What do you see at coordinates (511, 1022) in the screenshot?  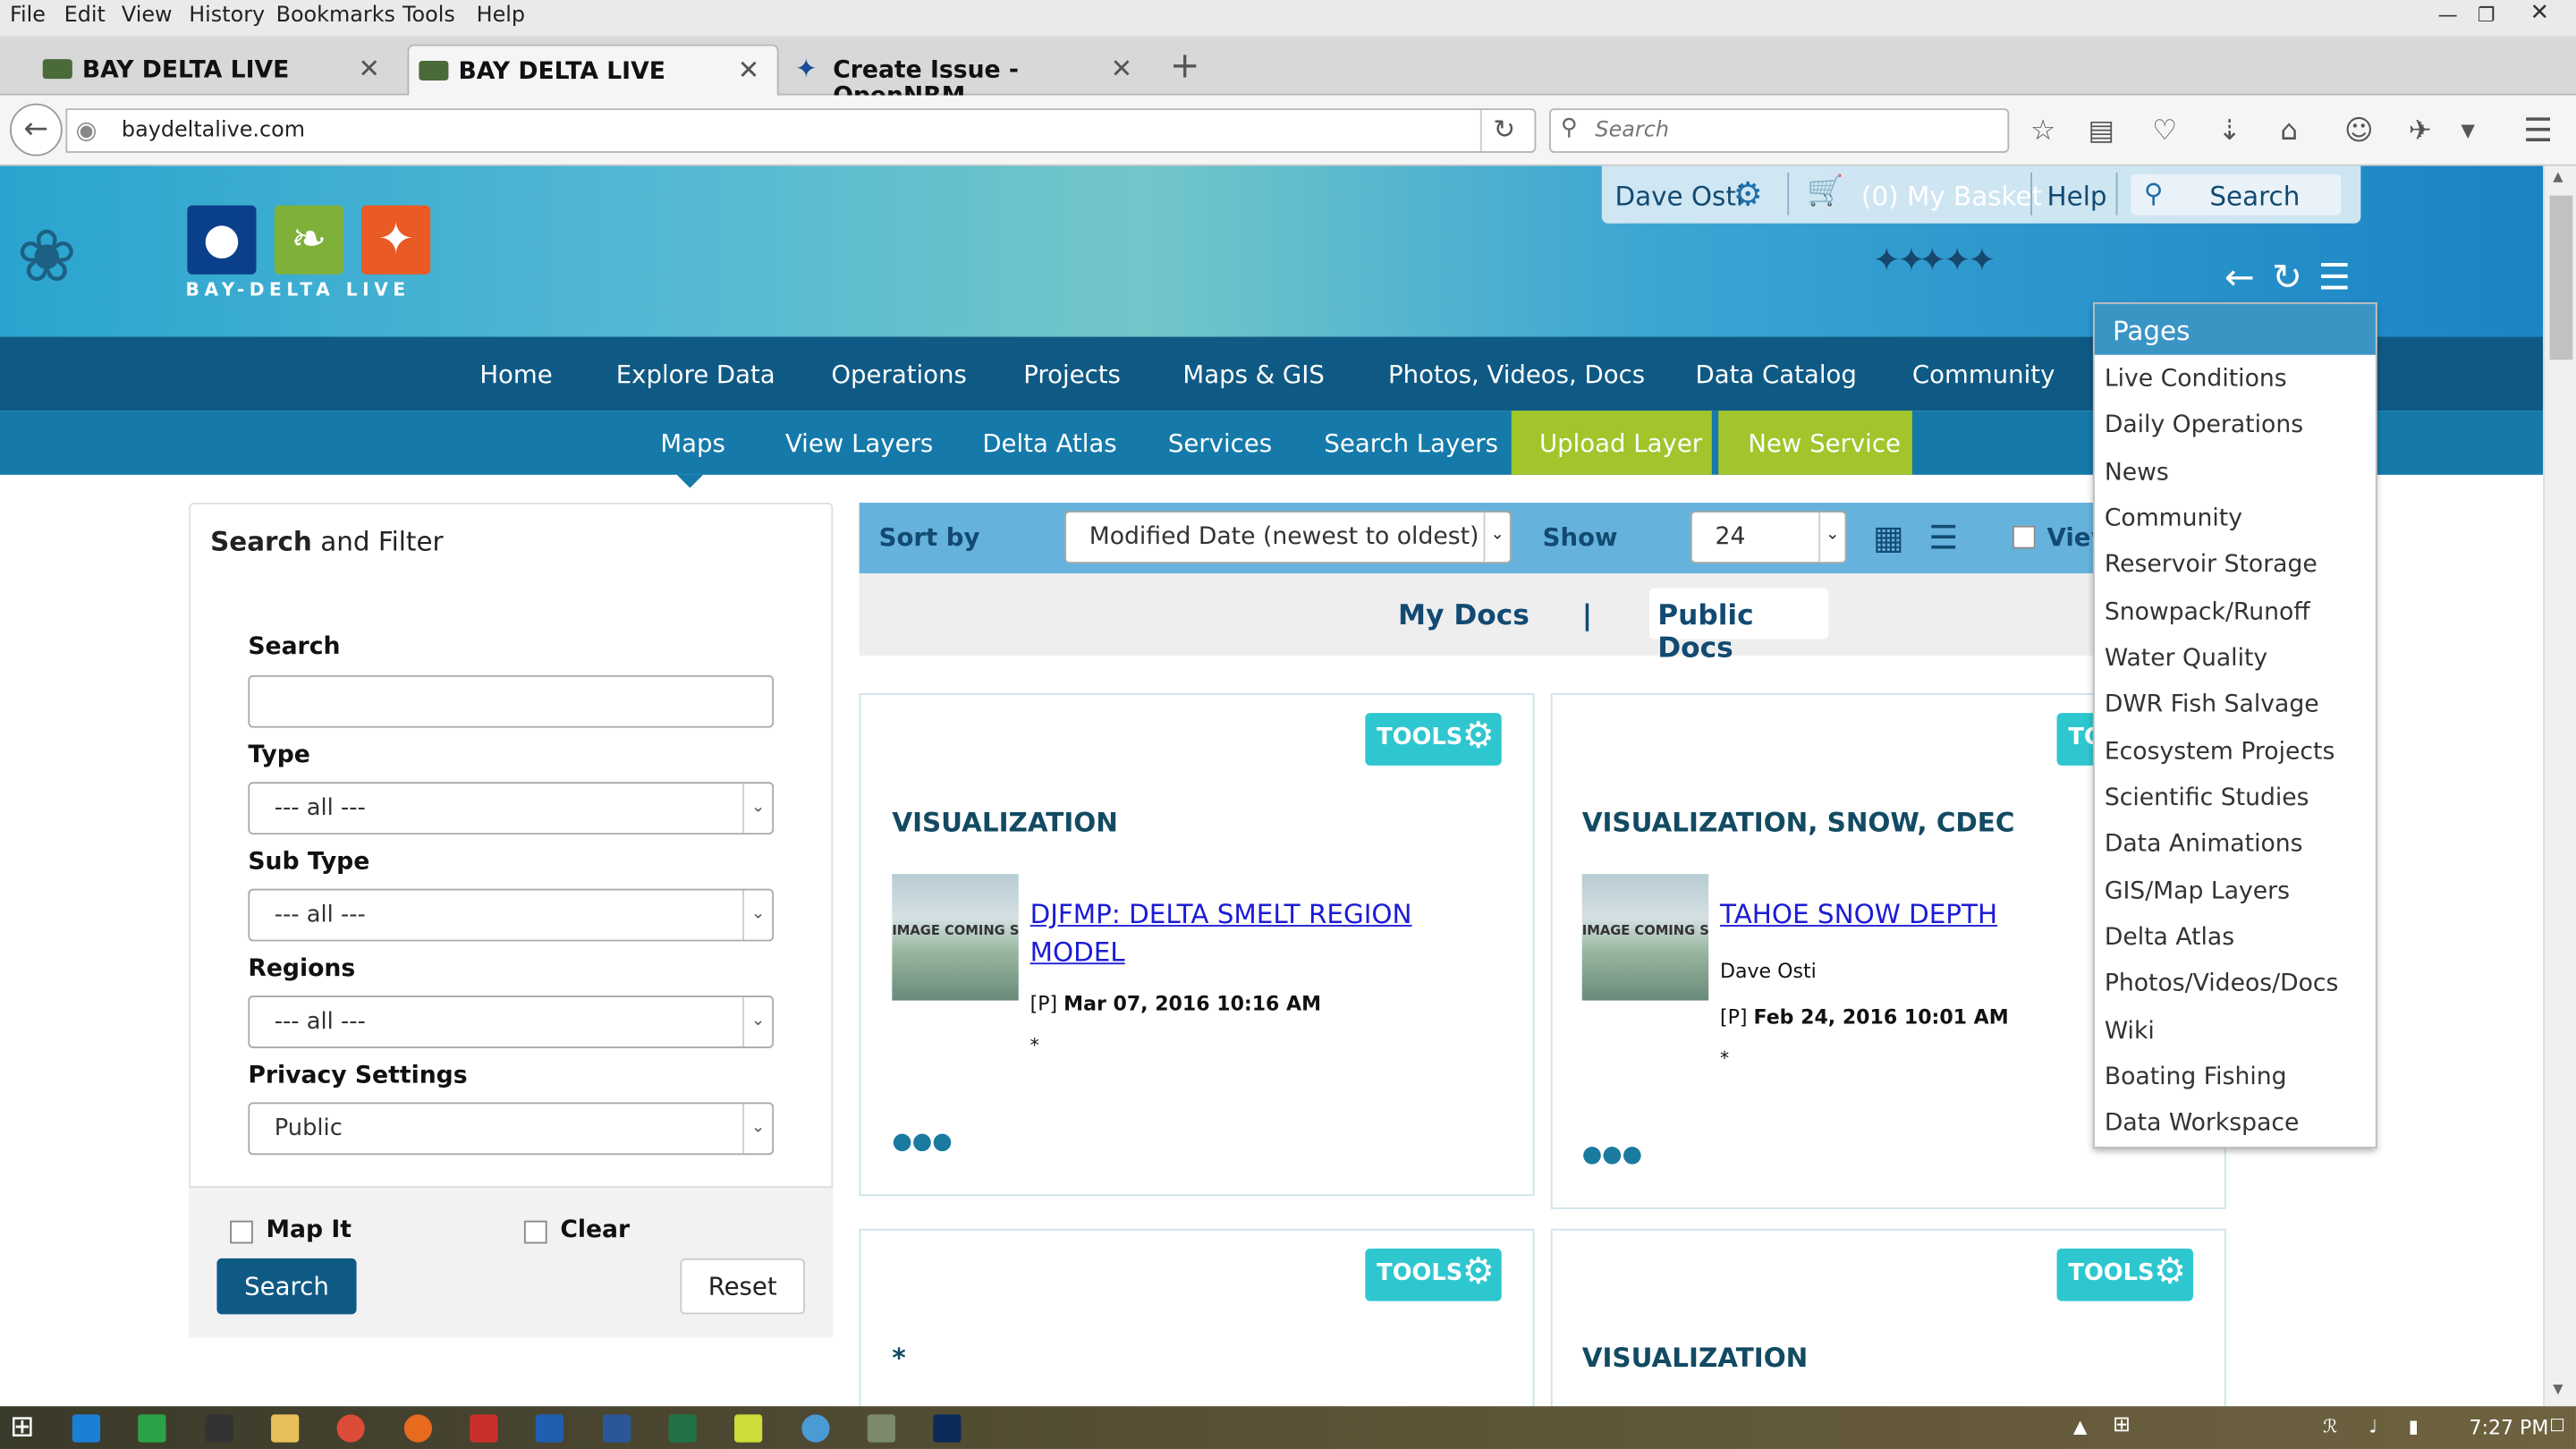 I see `regions-select: --- all --- ⌄` at bounding box center [511, 1022].